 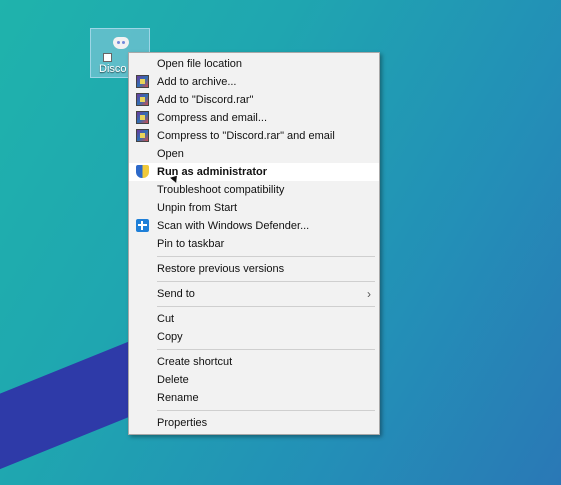 What do you see at coordinates (254, 380) in the screenshot?
I see `menu-item-delete: Delete` at bounding box center [254, 380].